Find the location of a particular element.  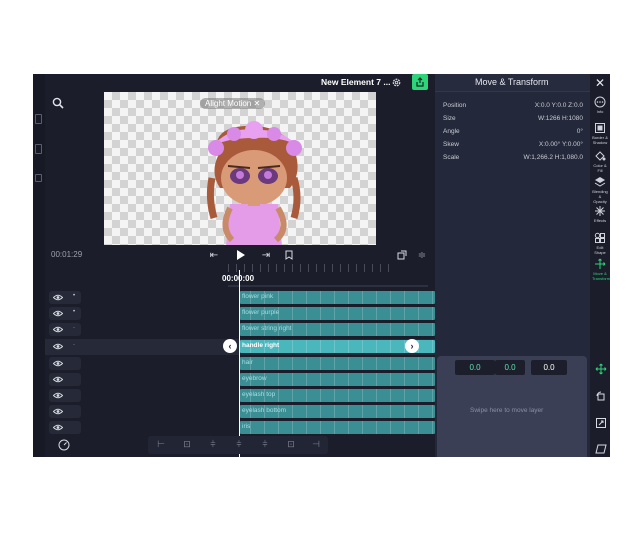

layer-name: hair is located at coordinates (247, 362).